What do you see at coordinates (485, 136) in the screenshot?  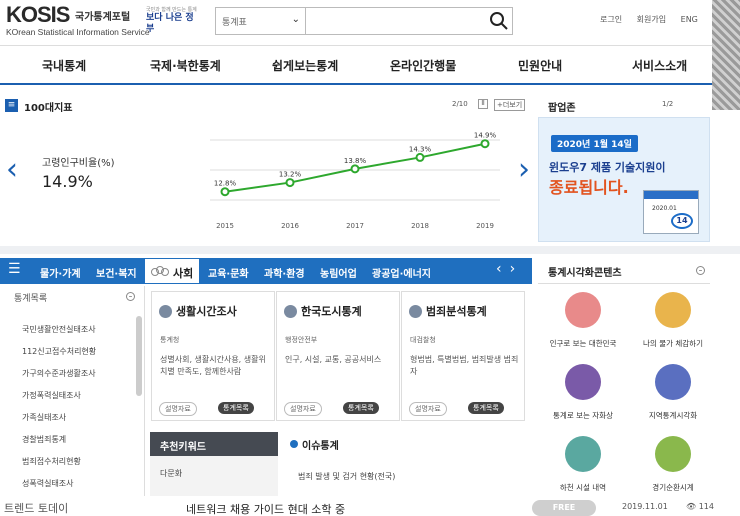 I see `chart-data-label: 14.9%` at bounding box center [485, 136].